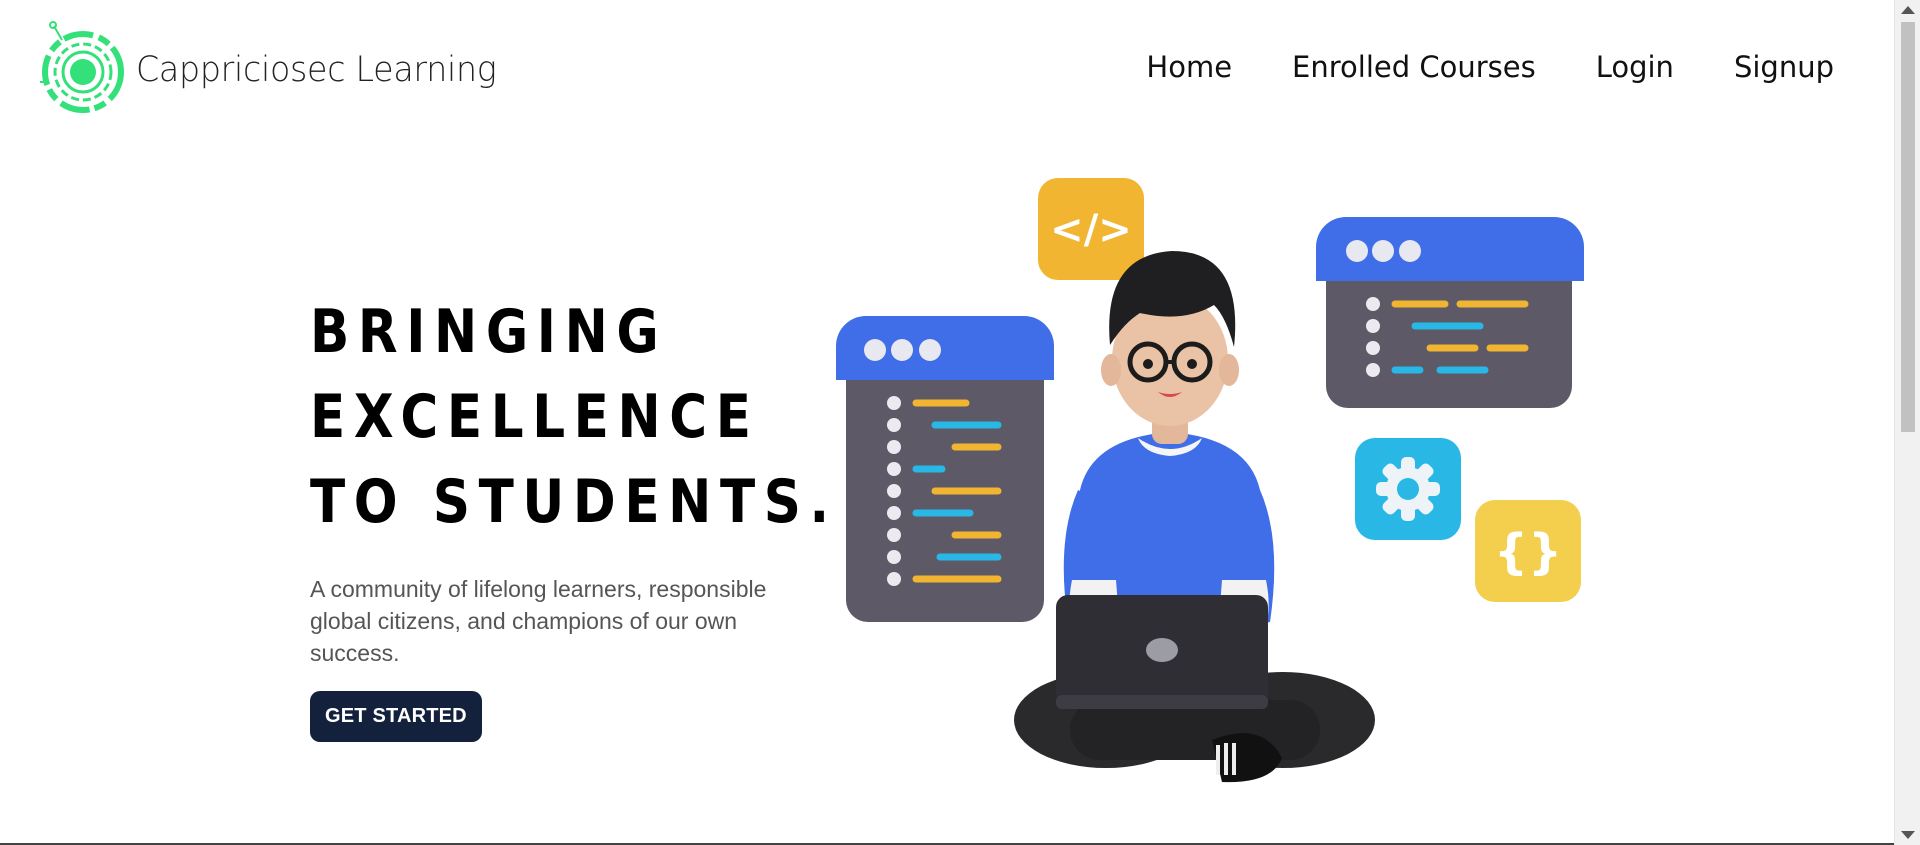  What do you see at coordinates (82, 67) in the screenshot?
I see `logo-icon` at bounding box center [82, 67].